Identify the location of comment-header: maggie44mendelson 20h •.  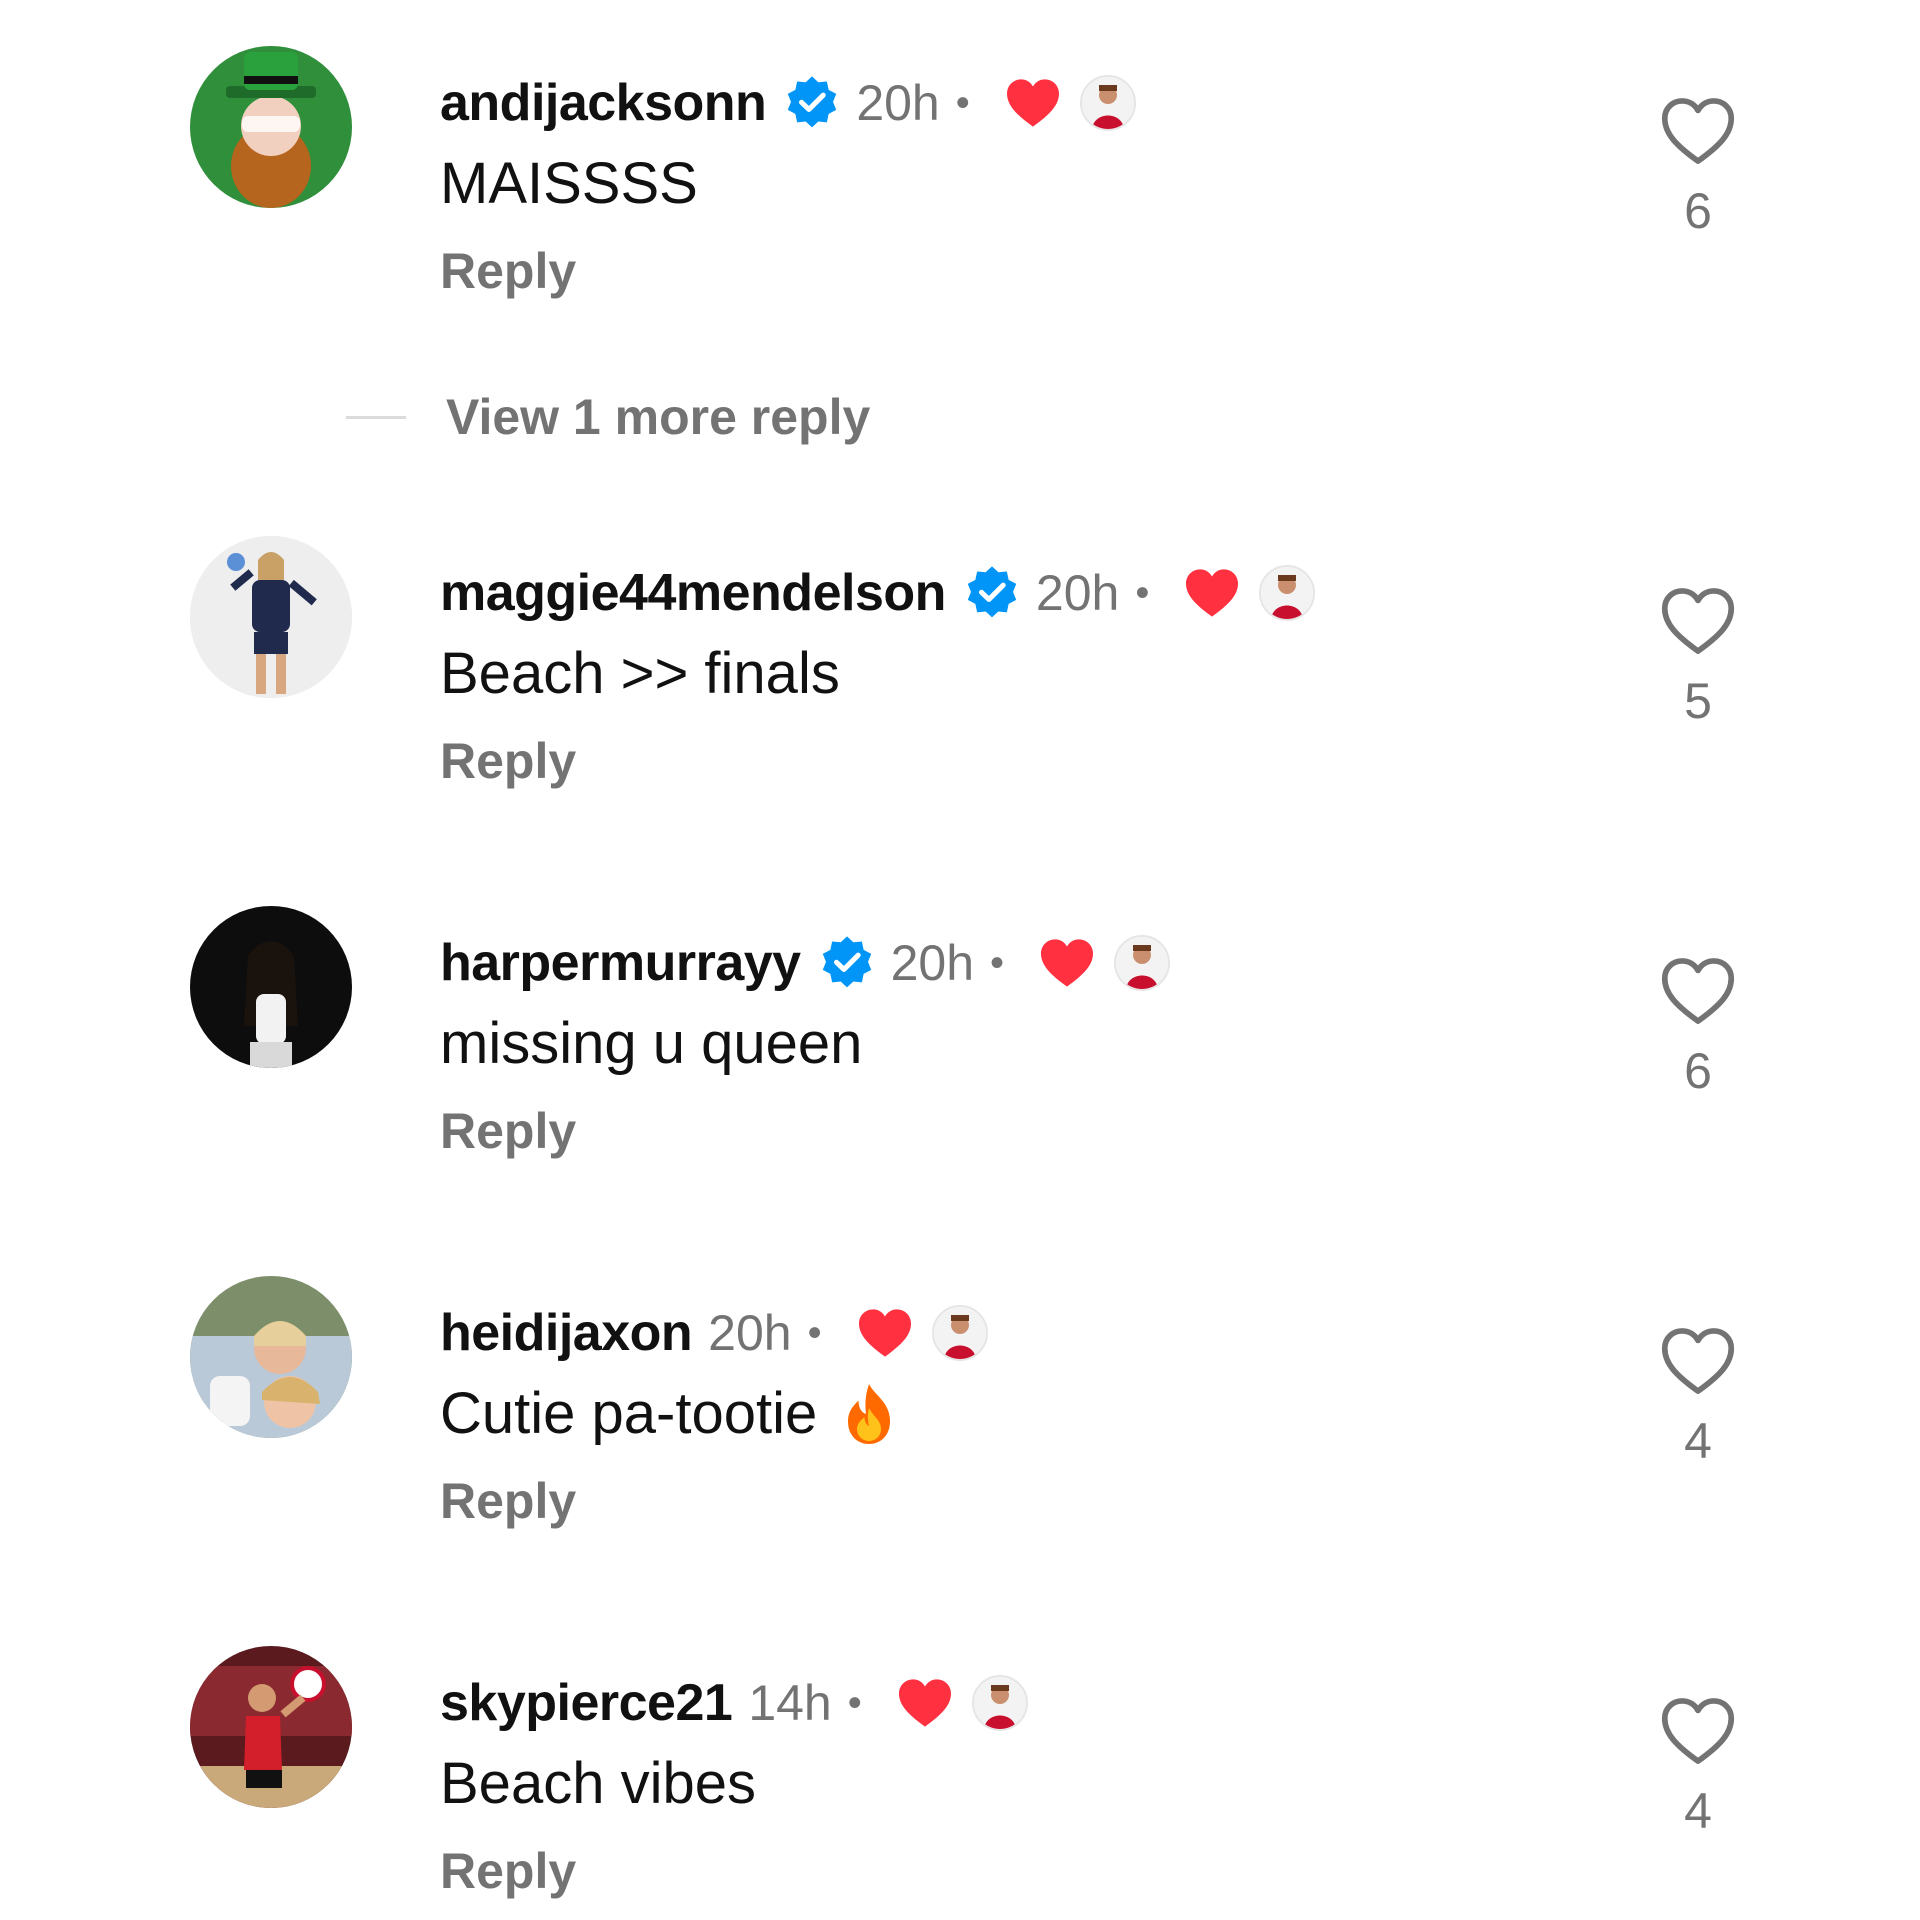
(878, 593).